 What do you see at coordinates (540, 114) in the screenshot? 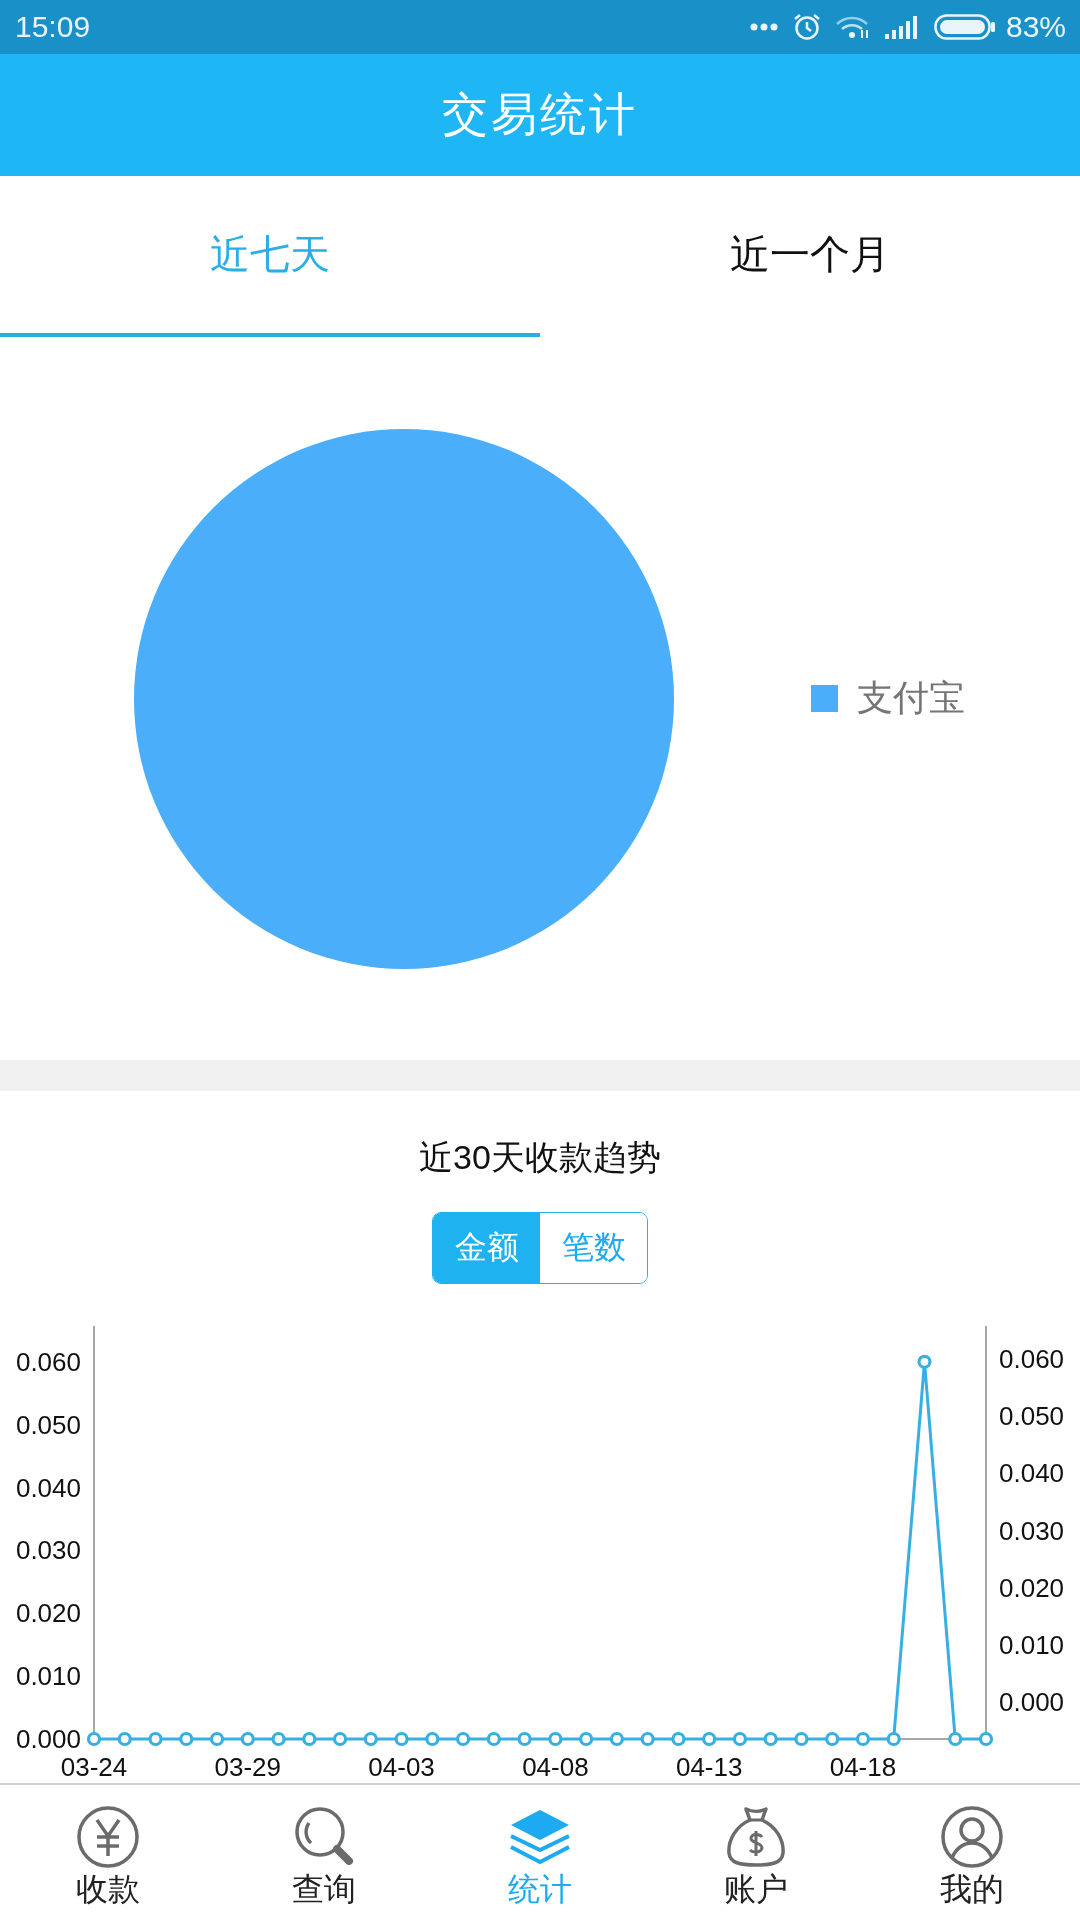
I see `page-title: 交易统计` at bounding box center [540, 114].